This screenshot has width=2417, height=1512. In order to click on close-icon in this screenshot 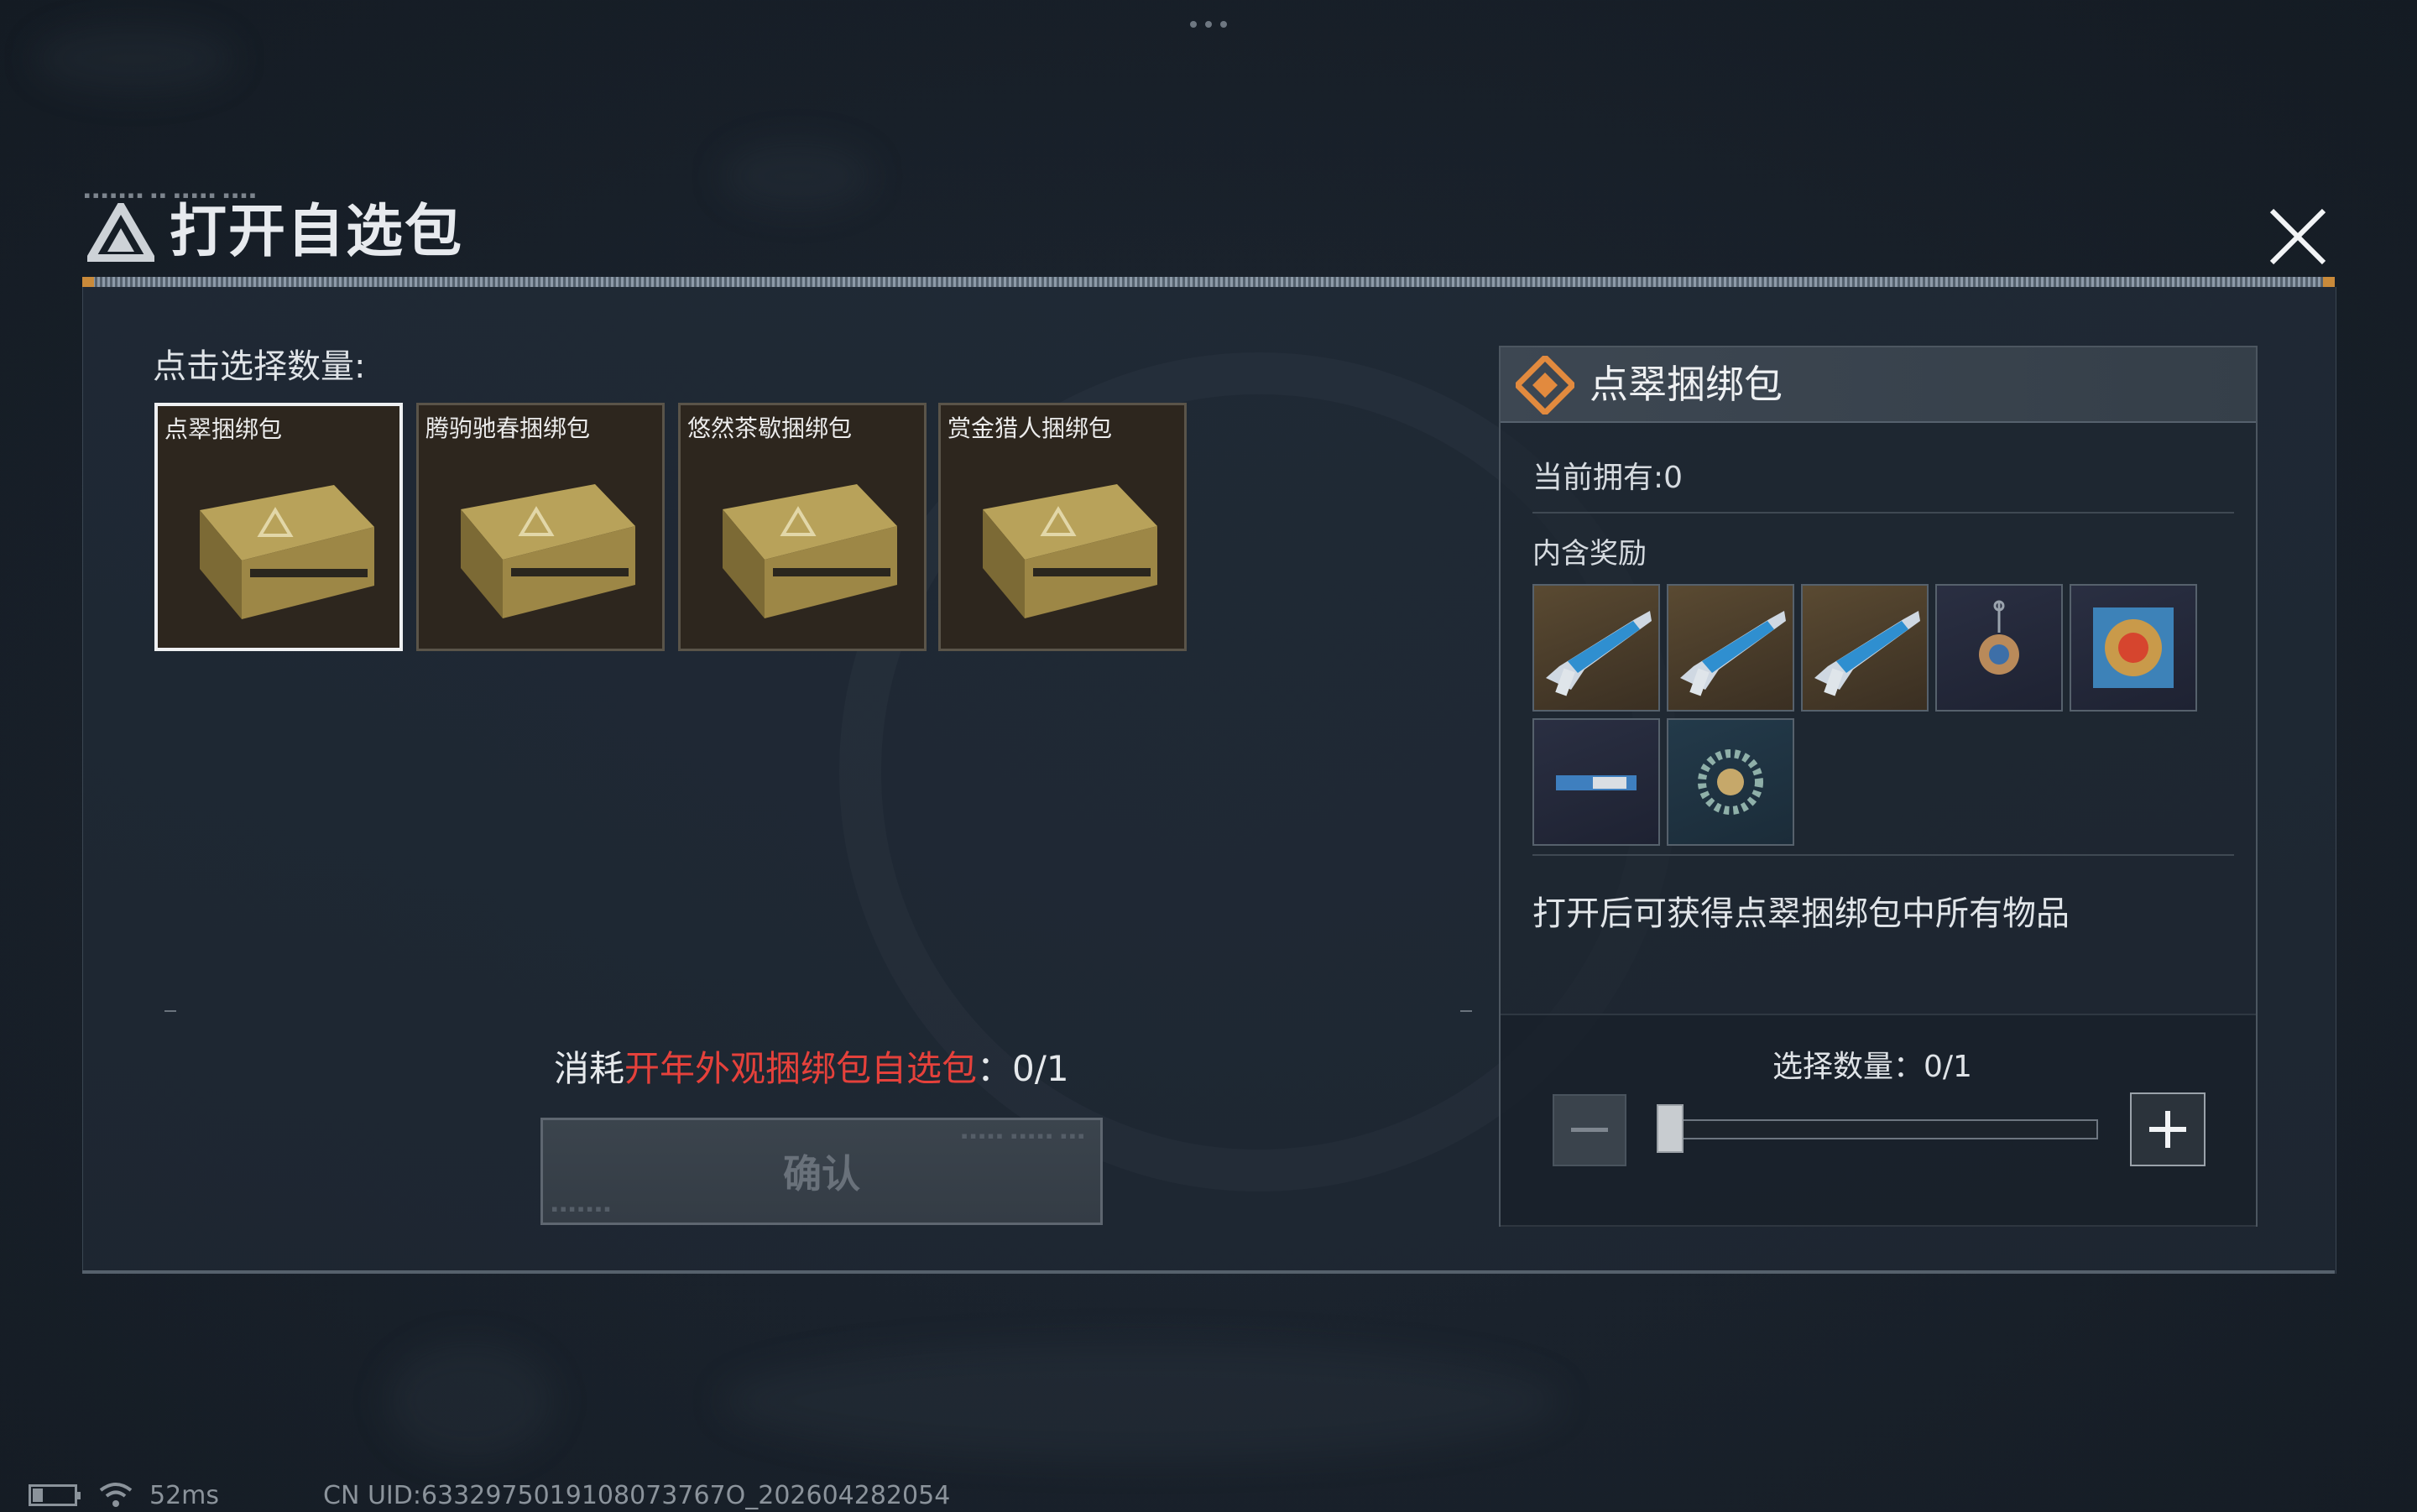, I will do `click(2297, 237)`.